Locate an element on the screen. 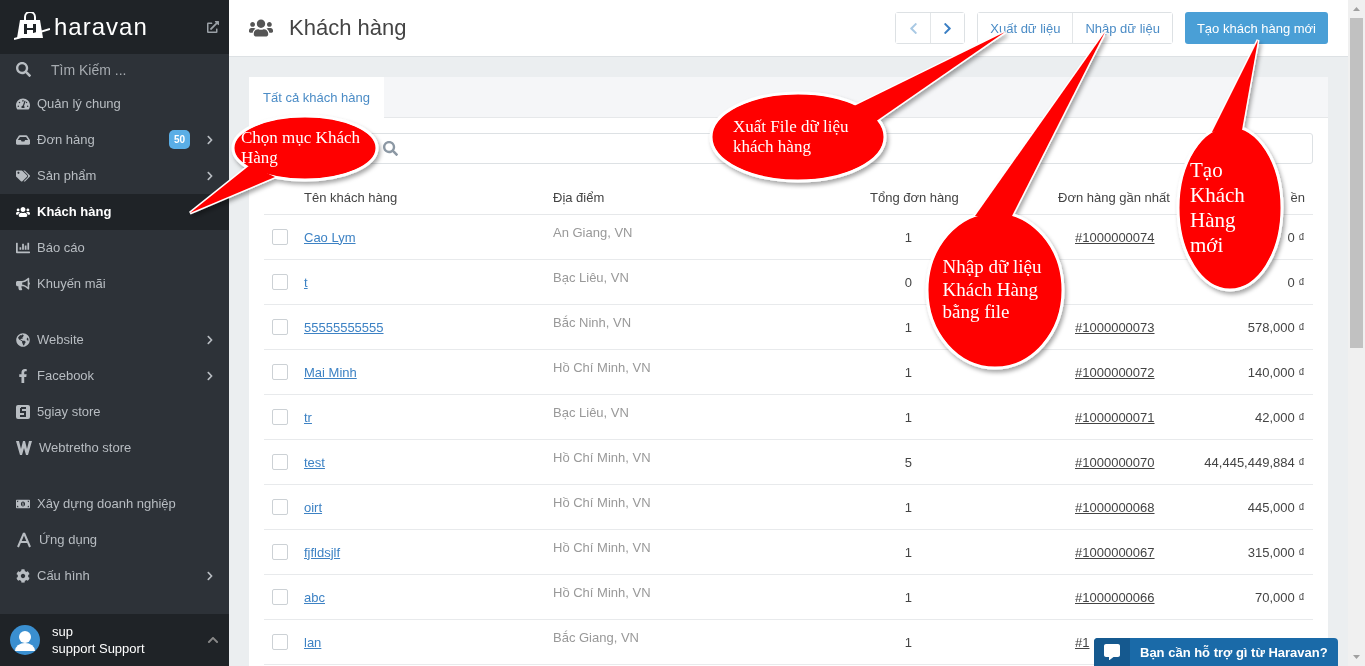  customer-link: test is located at coordinates (314, 462).